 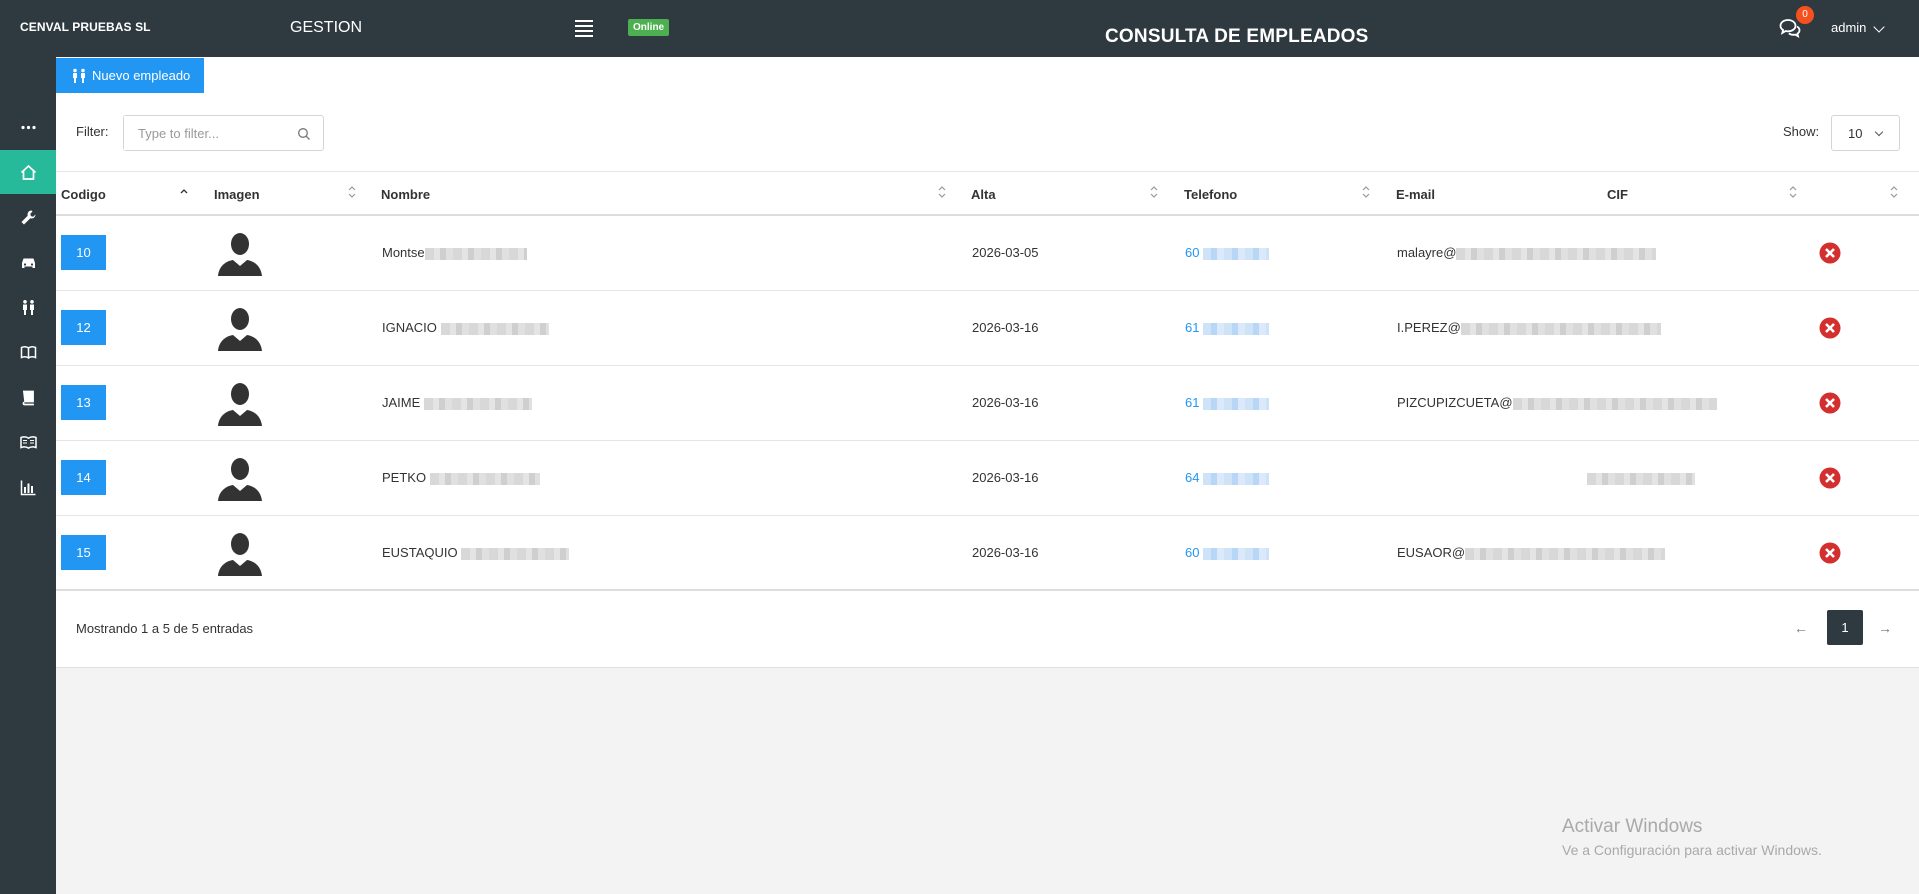 What do you see at coordinates (1455, 402) in the screenshot?
I see `employee-email-text: PIZCUPIZCUETA@` at bounding box center [1455, 402].